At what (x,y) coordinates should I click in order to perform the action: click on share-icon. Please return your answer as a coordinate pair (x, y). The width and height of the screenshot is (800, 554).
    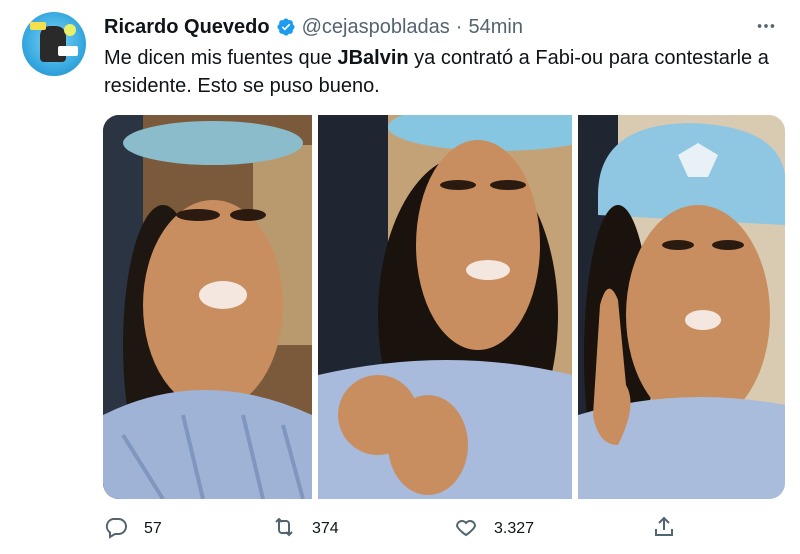
    Looking at the image, I should click on (664, 529).